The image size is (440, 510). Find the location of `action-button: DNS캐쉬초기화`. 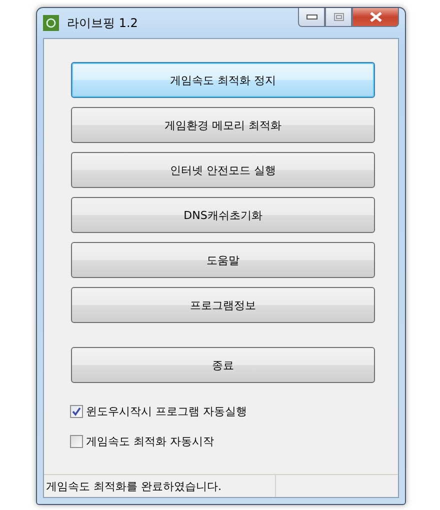

action-button: DNS캐쉬초기화 is located at coordinates (223, 215).